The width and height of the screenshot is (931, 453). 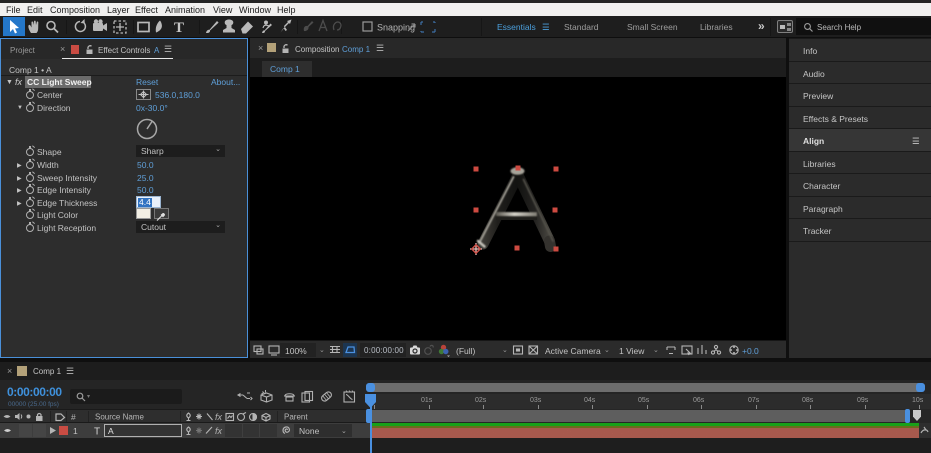 I want to click on svg-text: Parent, so click(x=296, y=417).